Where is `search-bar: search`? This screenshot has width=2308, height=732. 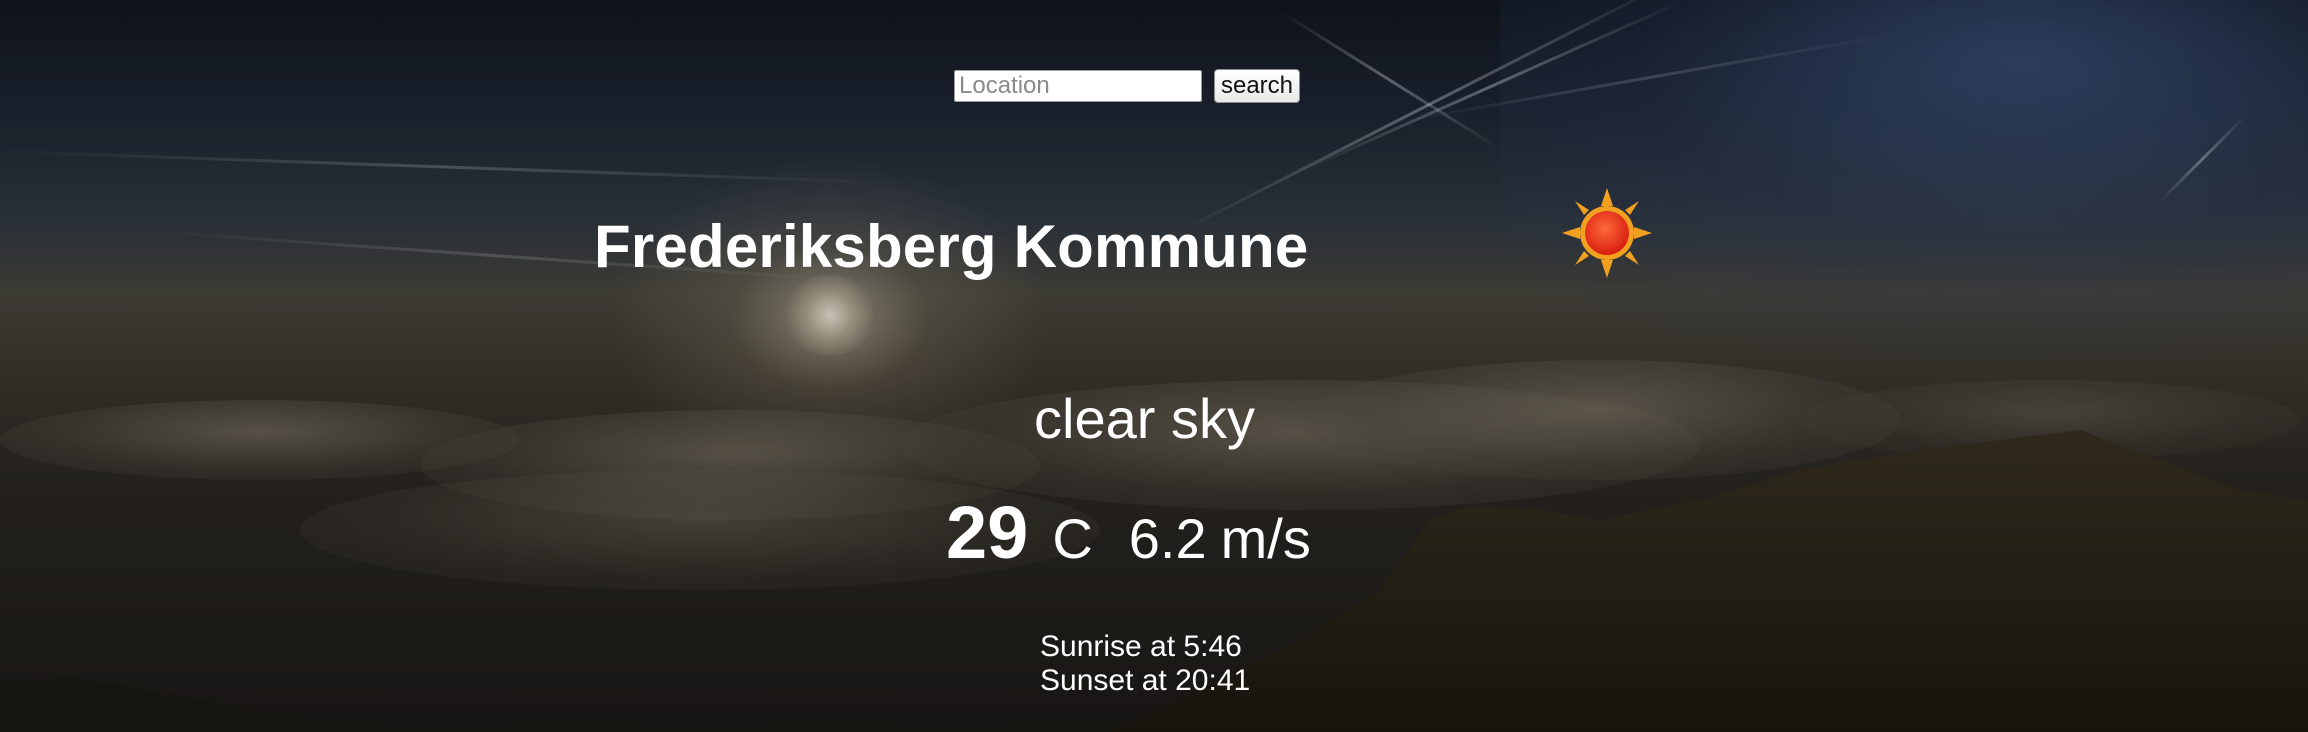
search-bar: search is located at coordinates (1127, 86).